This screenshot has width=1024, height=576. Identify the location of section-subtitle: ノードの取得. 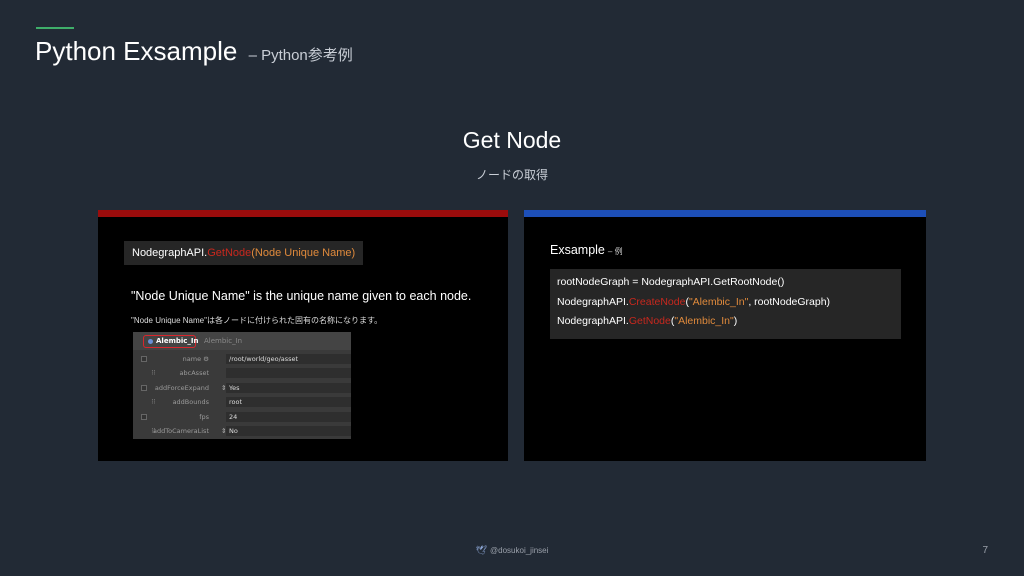
(511, 175).